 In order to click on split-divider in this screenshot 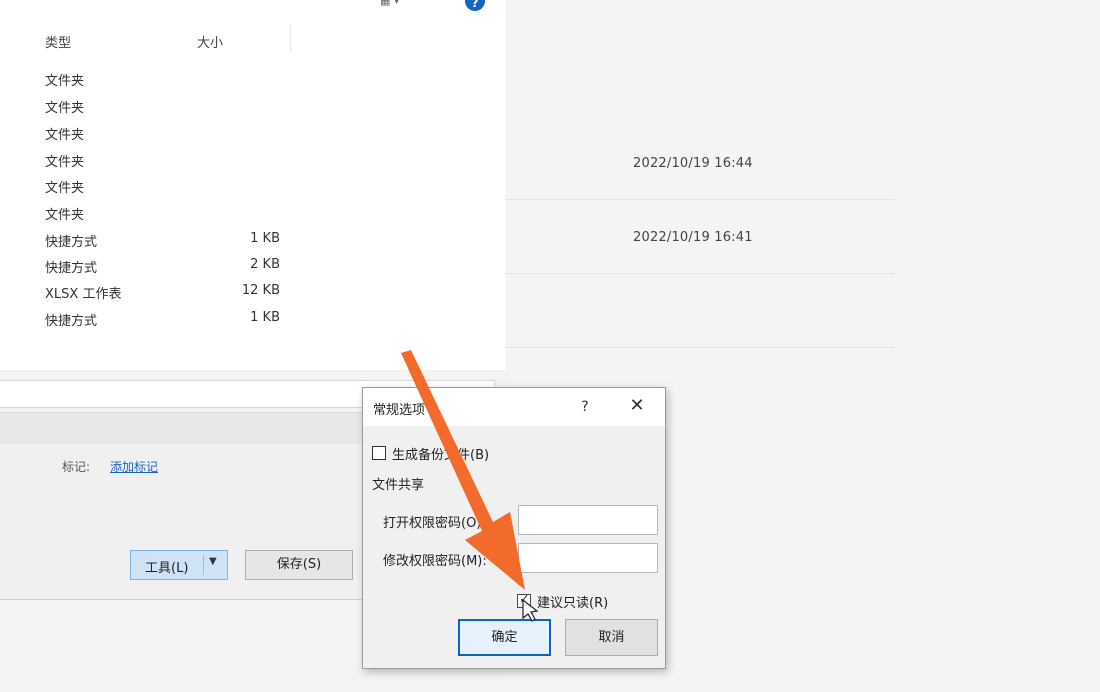, I will do `click(203, 565)`.